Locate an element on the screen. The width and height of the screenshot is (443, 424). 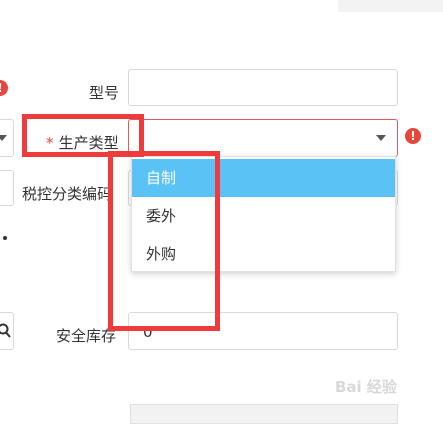
search-button-partial is located at coordinates (7, 331).